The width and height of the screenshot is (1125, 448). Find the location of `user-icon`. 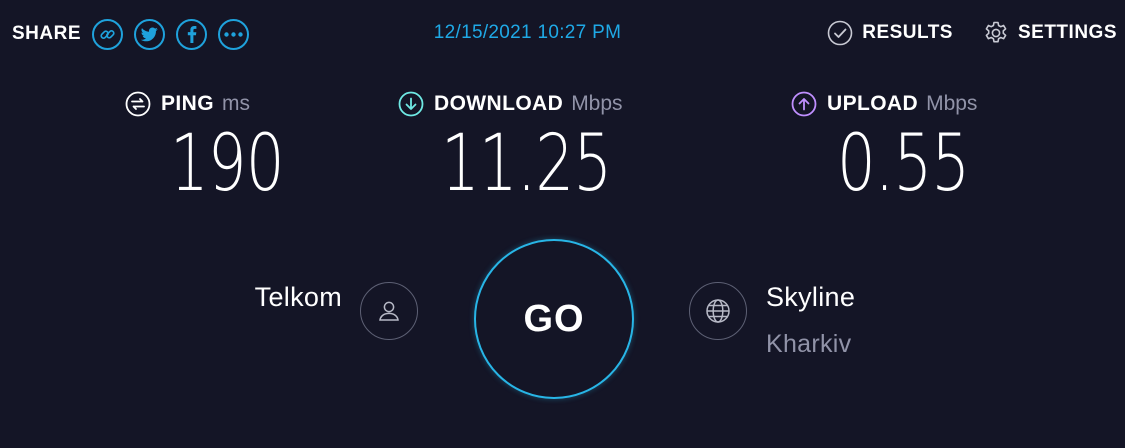

user-icon is located at coordinates (389, 311).